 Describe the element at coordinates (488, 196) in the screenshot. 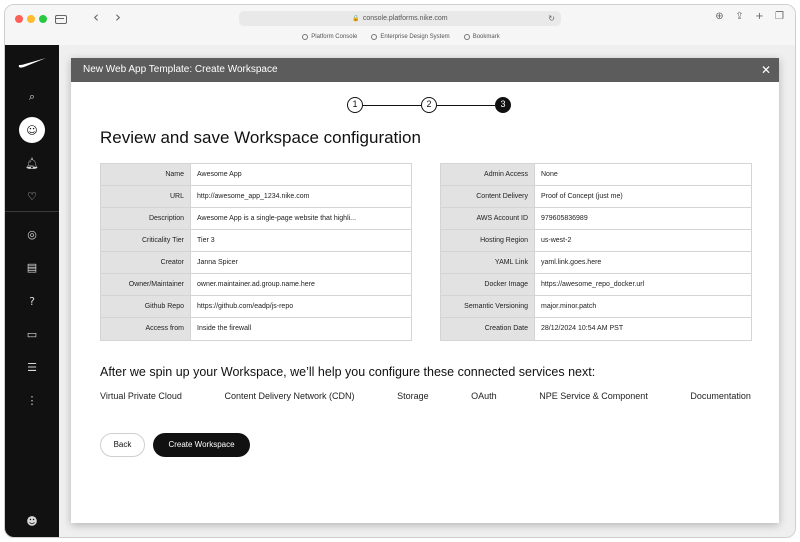

I see `field-label: Content Delivery` at that location.